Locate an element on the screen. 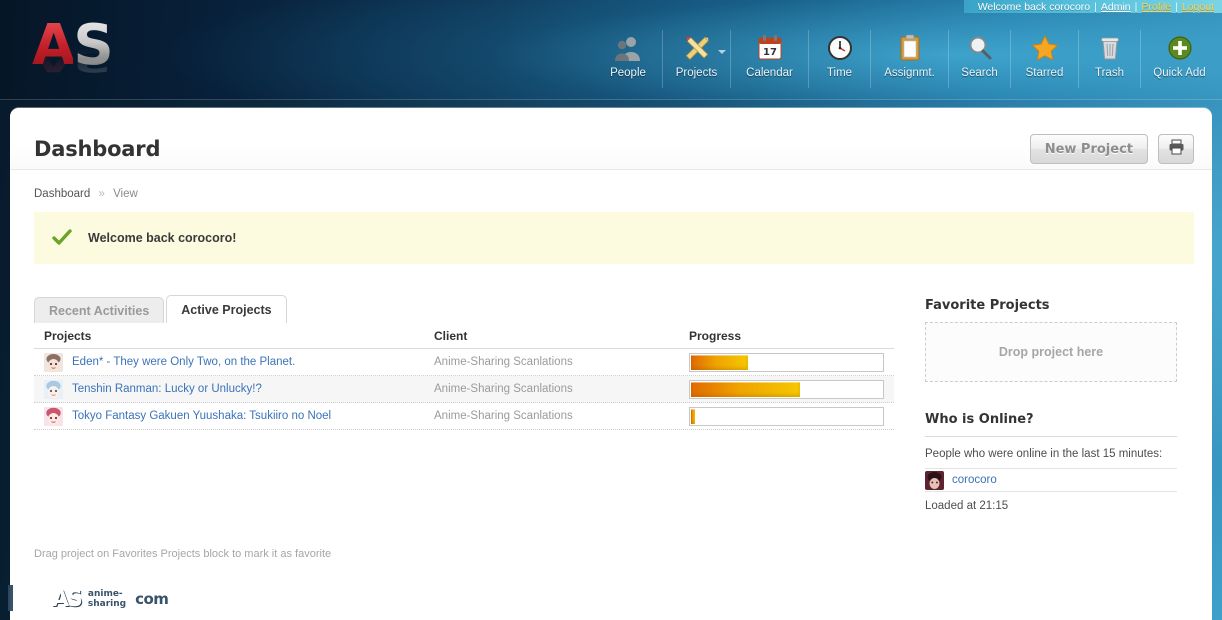 Image resolution: width=1222 pixels, height=620 pixels. projects-icon is located at coordinates (697, 48).